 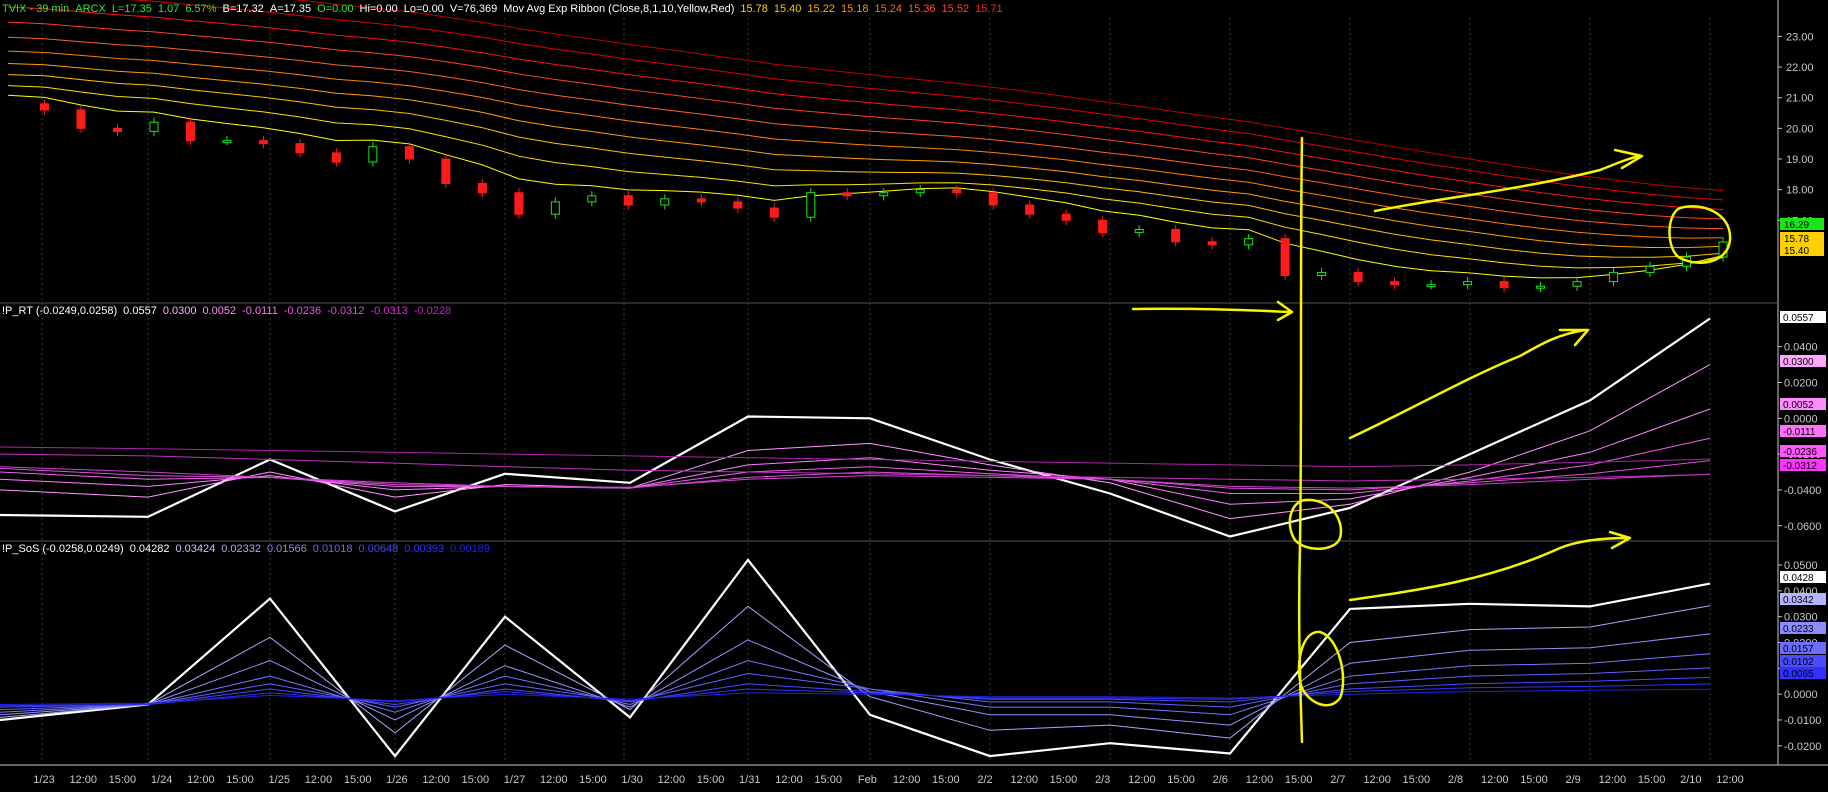 What do you see at coordinates (131, 9) in the screenshot?
I see `last-price: L=17.35` at bounding box center [131, 9].